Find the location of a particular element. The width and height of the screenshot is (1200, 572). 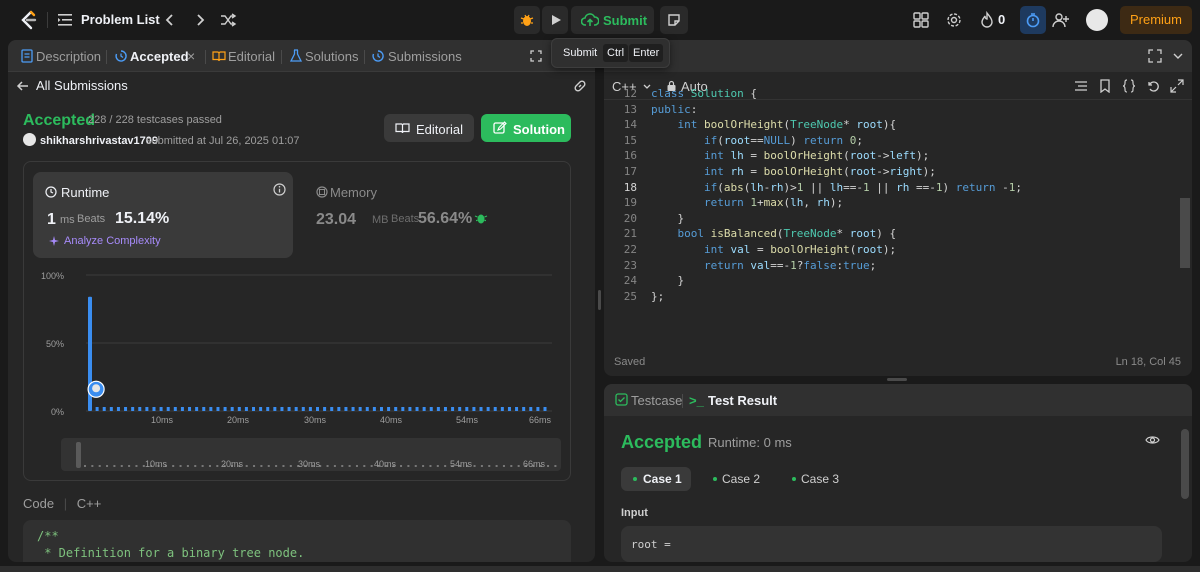

vertical-panel-resizer is located at coordinates (599, 300).